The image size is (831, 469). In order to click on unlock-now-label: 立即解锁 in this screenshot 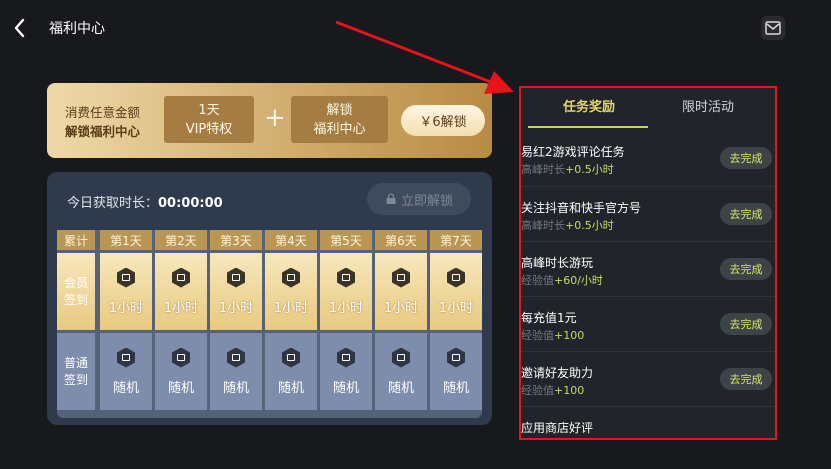, I will do `click(426, 201)`.